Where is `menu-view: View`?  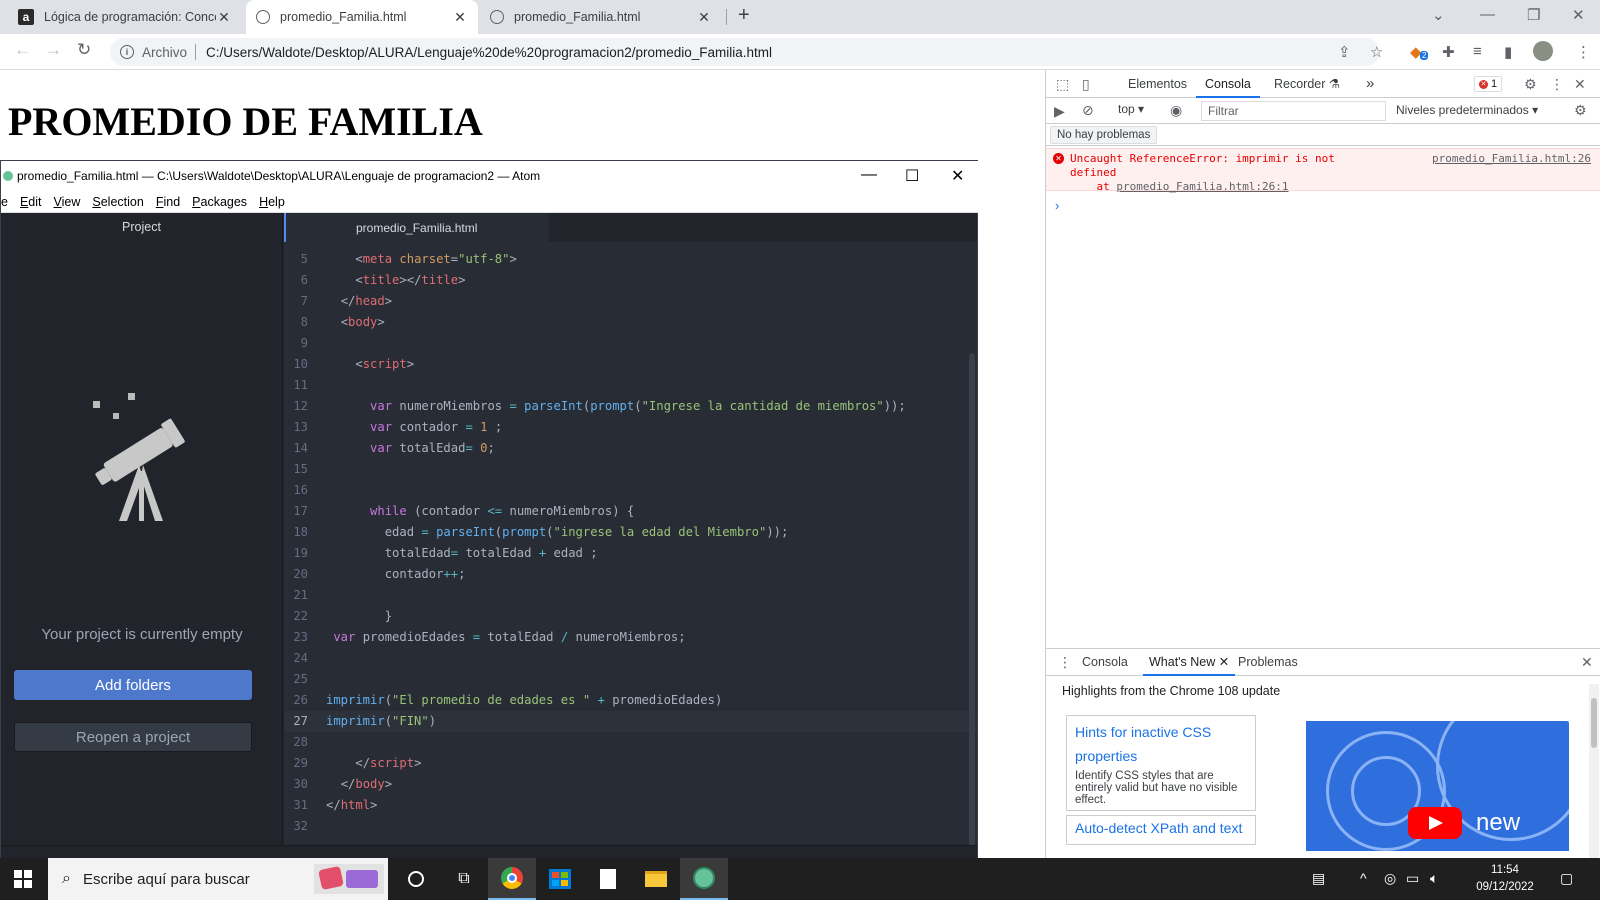
menu-view: View is located at coordinates (67, 202).